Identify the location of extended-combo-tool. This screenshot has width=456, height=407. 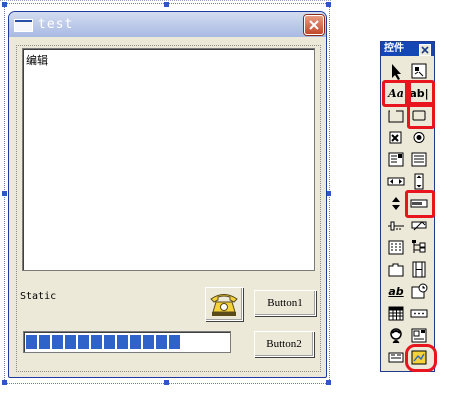
(419, 335).